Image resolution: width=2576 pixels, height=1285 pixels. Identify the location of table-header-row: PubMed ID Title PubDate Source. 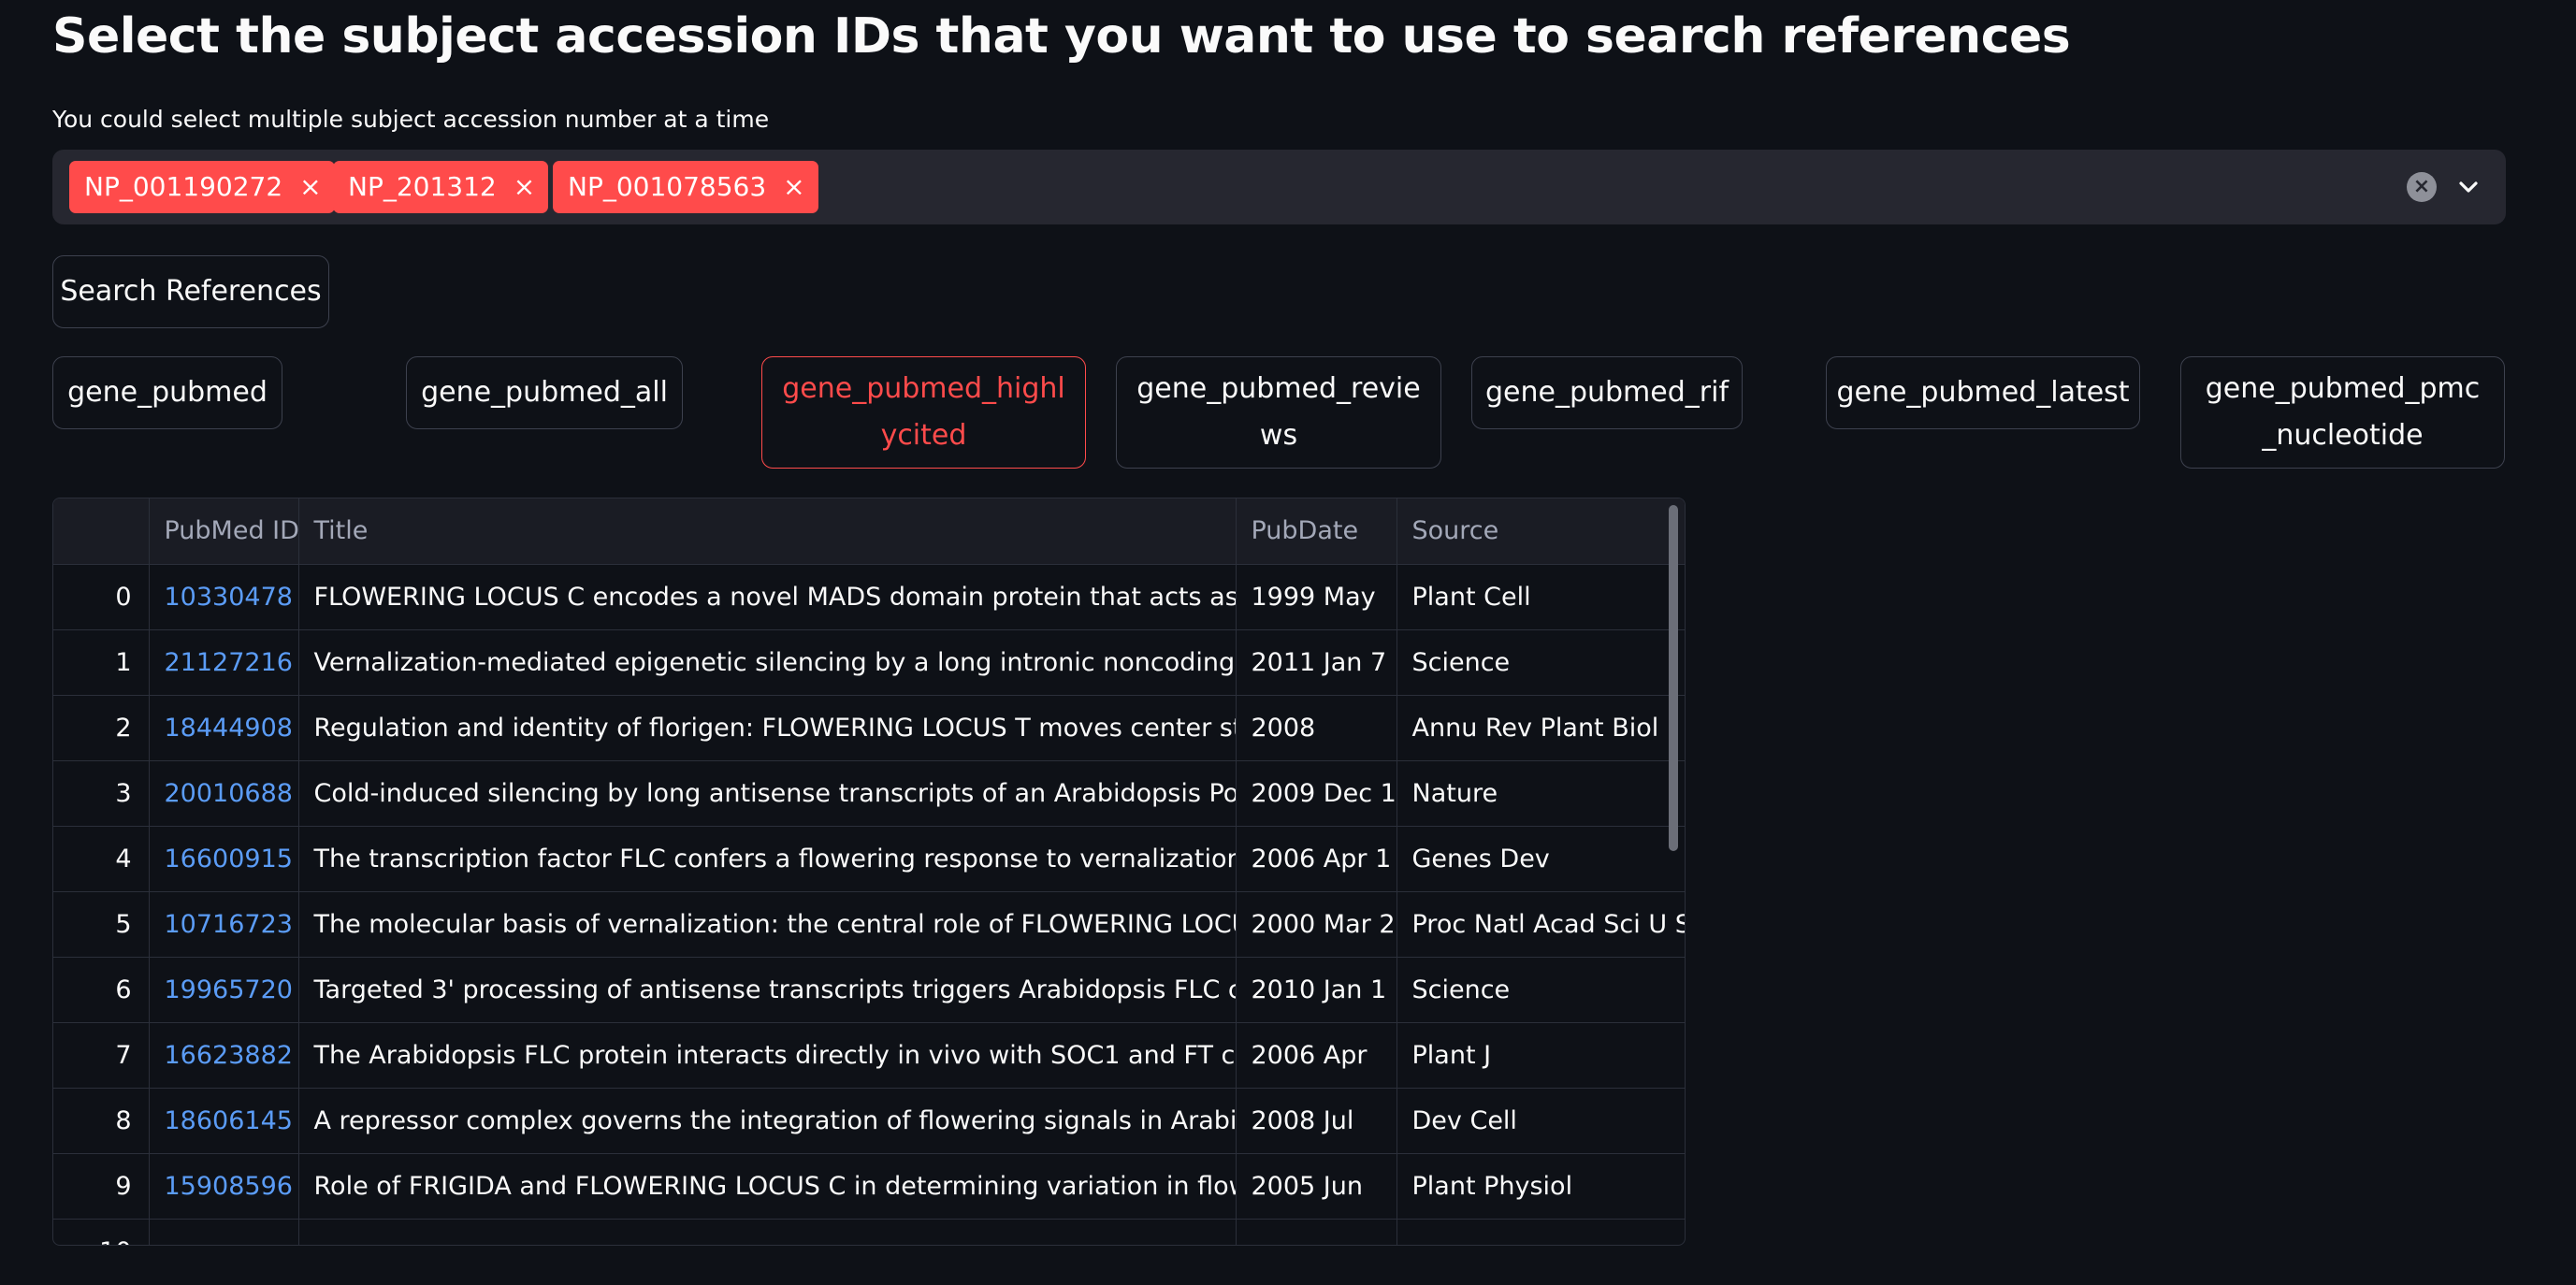
(869, 531).